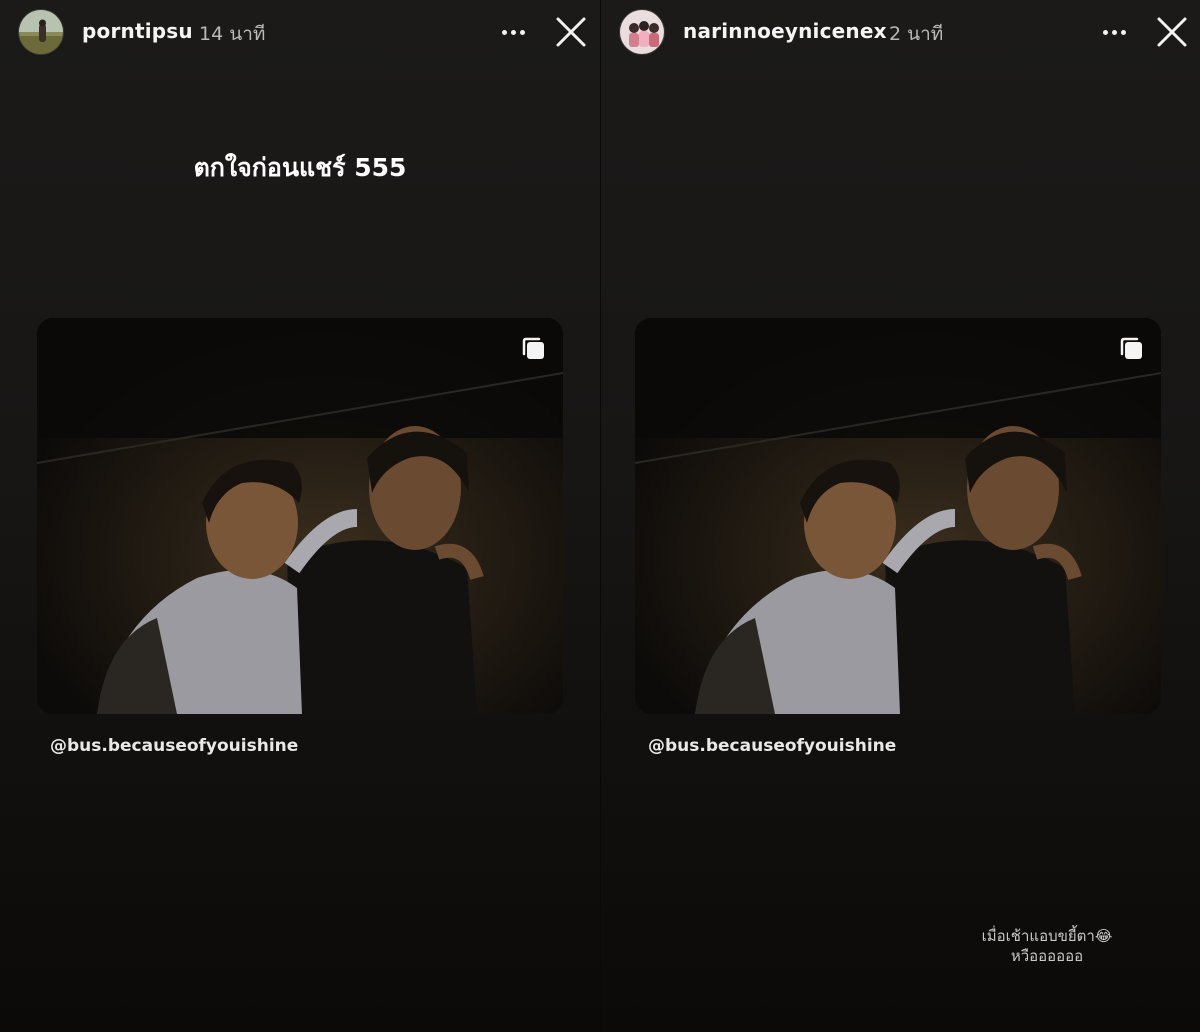  Describe the element at coordinates (1047, 946) in the screenshot. I see `story-text-sticker: เมื่อเช้าแอบขยี้ตา😂 หวืออออออ` at that location.